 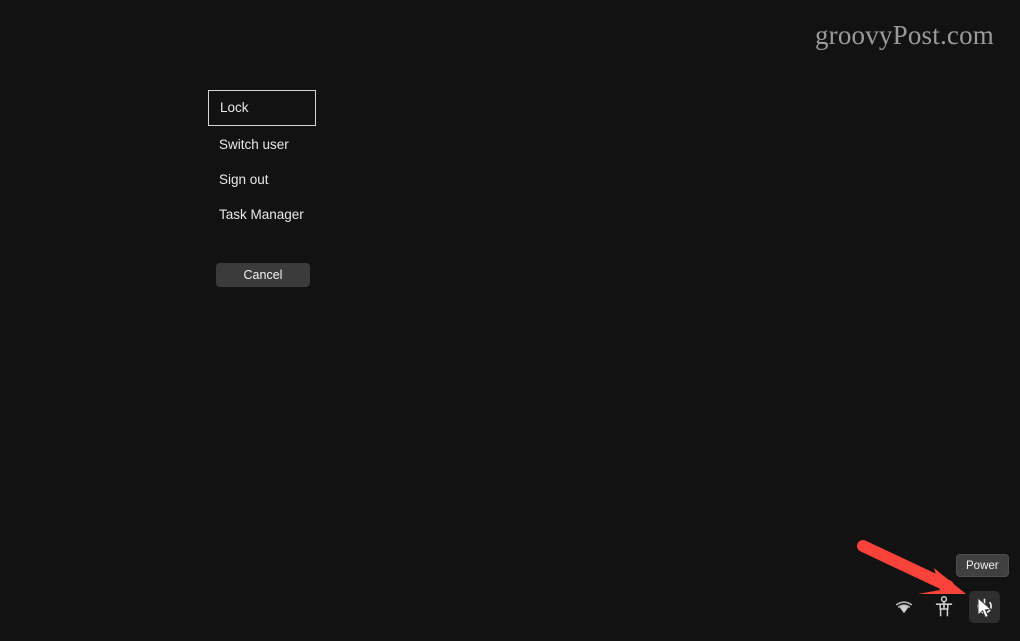 I want to click on power-icon, so click(x=984, y=607).